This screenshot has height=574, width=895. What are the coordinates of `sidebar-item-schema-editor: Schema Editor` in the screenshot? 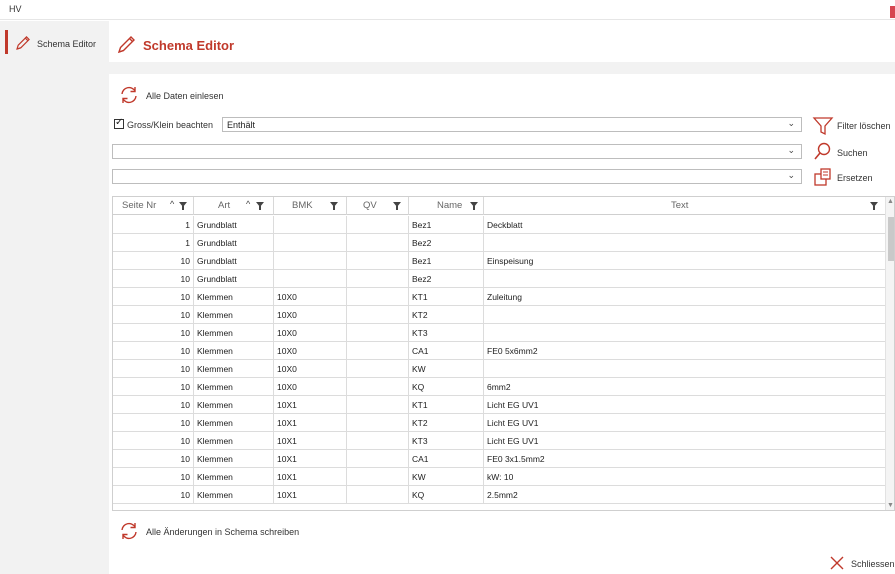 It's located at (54, 42).